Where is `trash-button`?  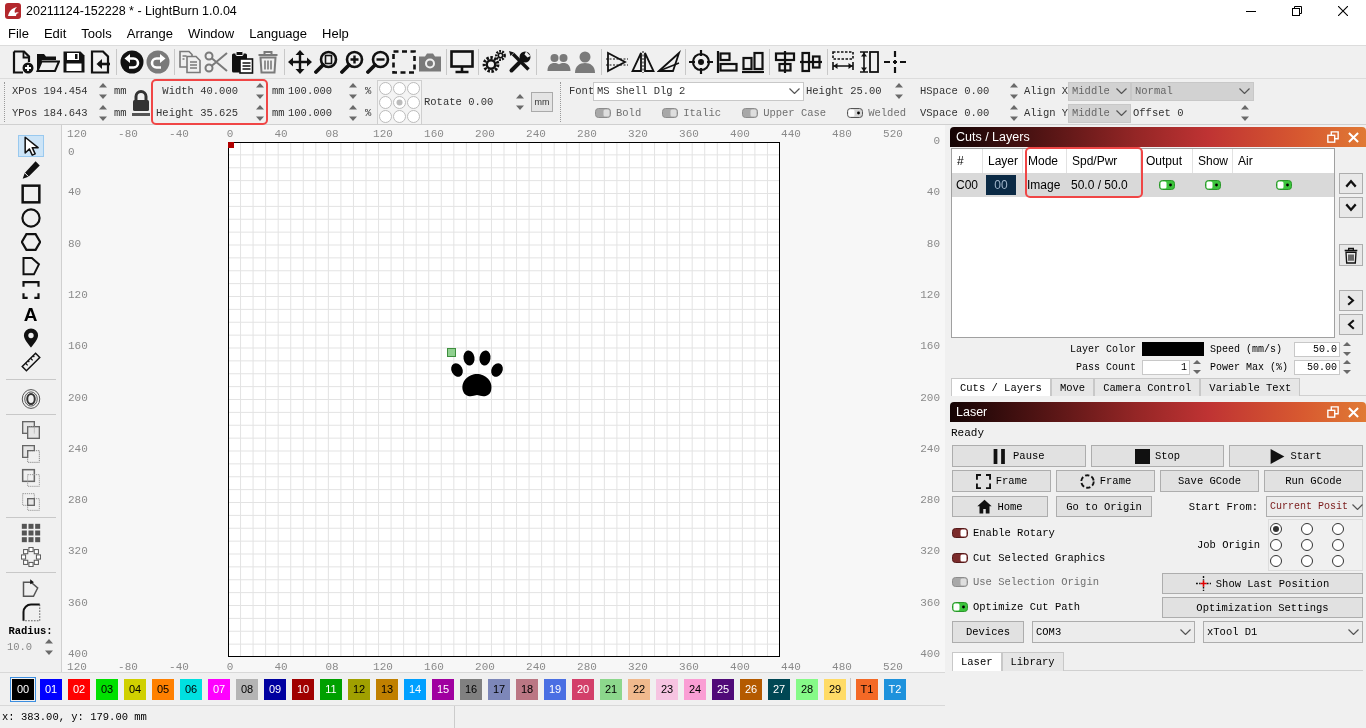 trash-button is located at coordinates (1351, 255).